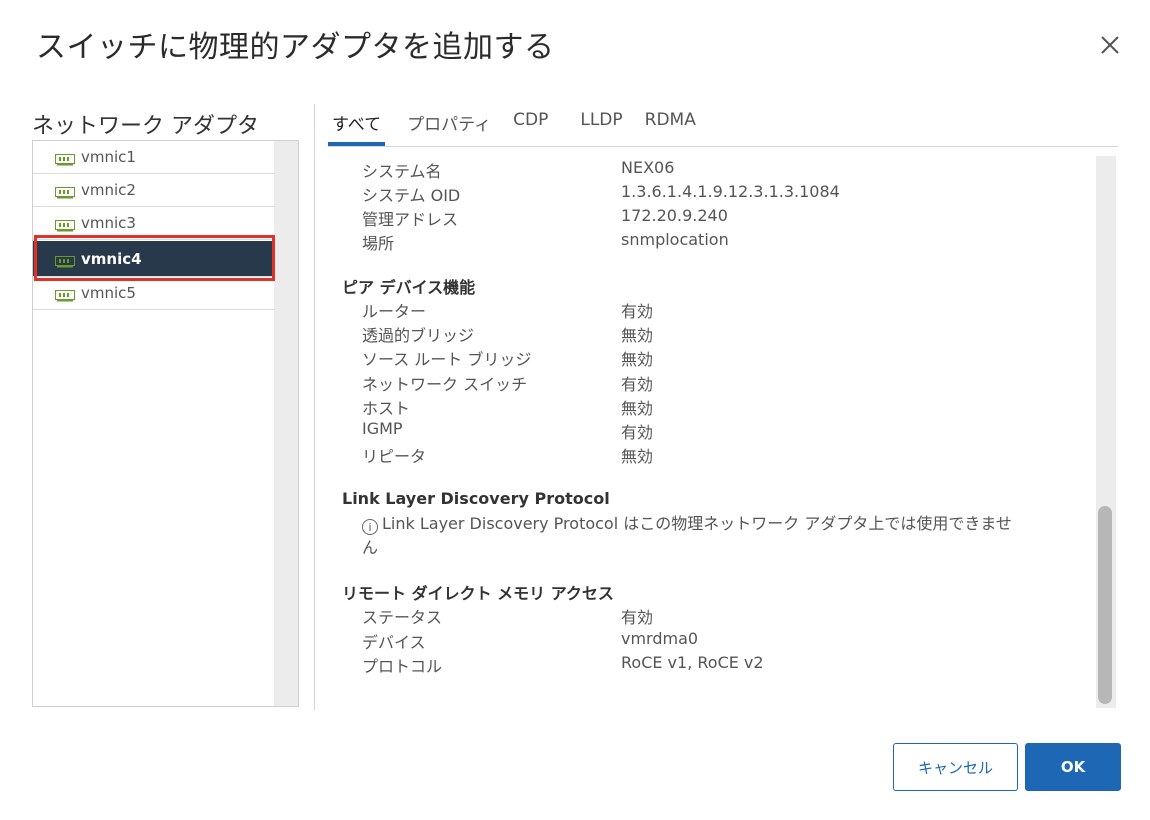 Image resolution: width=1150 pixels, height=820 pixels. Describe the element at coordinates (314, 407) in the screenshot. I see `panel-divider` at that location.